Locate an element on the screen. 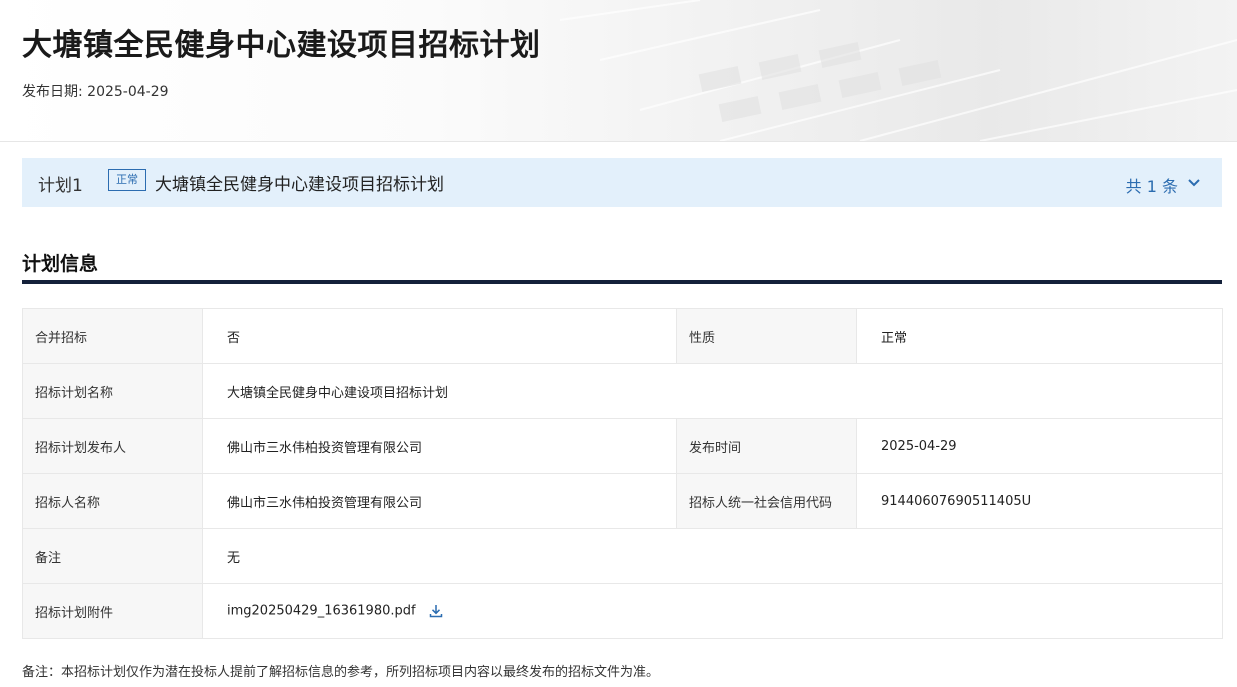 Image resolution: width=1237 pixels, height=687 pixels. merged-tender-label: 合并招标 is located at coordinates (112, 336).